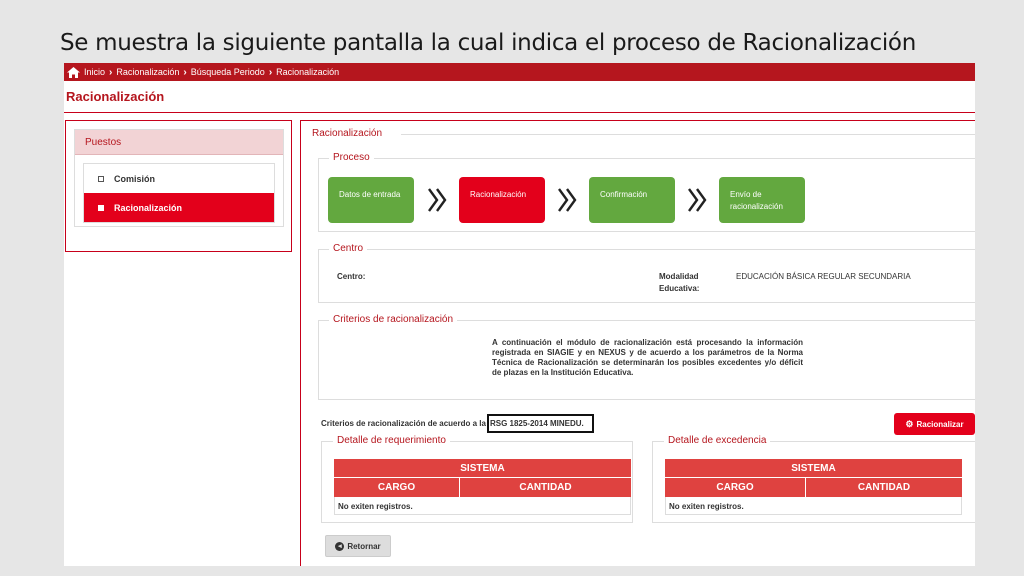 This screenshot has height=576, width=1024. I want to click on puesto-item-comision: Comisión, so click(179, 178).